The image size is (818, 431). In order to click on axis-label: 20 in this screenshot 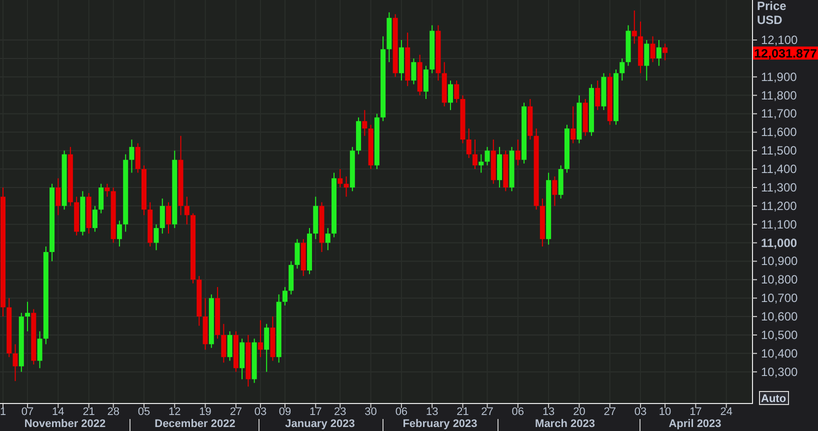, I will do `click(579, 412)`.